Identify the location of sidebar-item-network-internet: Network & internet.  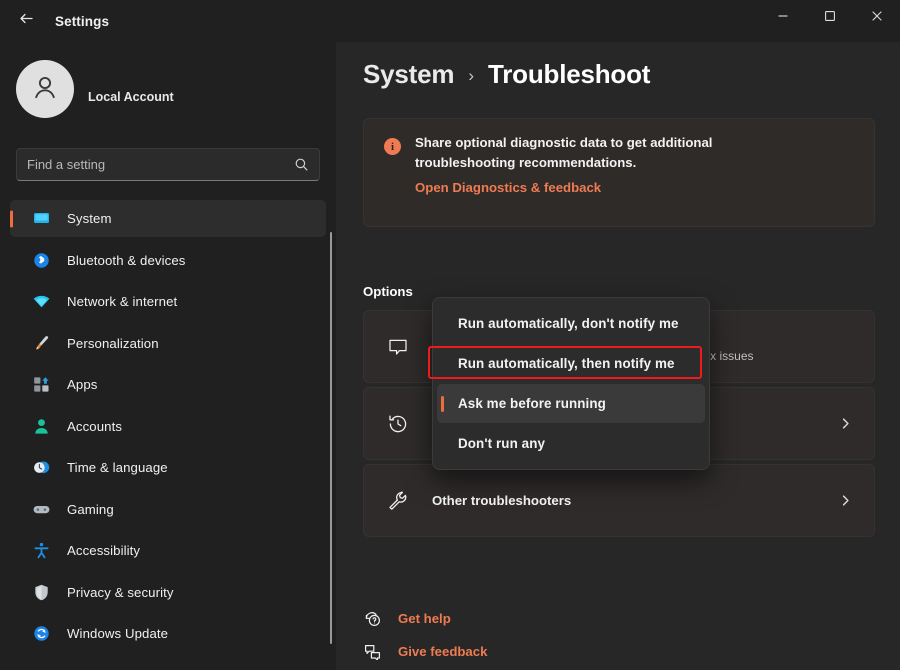
(168, 301).